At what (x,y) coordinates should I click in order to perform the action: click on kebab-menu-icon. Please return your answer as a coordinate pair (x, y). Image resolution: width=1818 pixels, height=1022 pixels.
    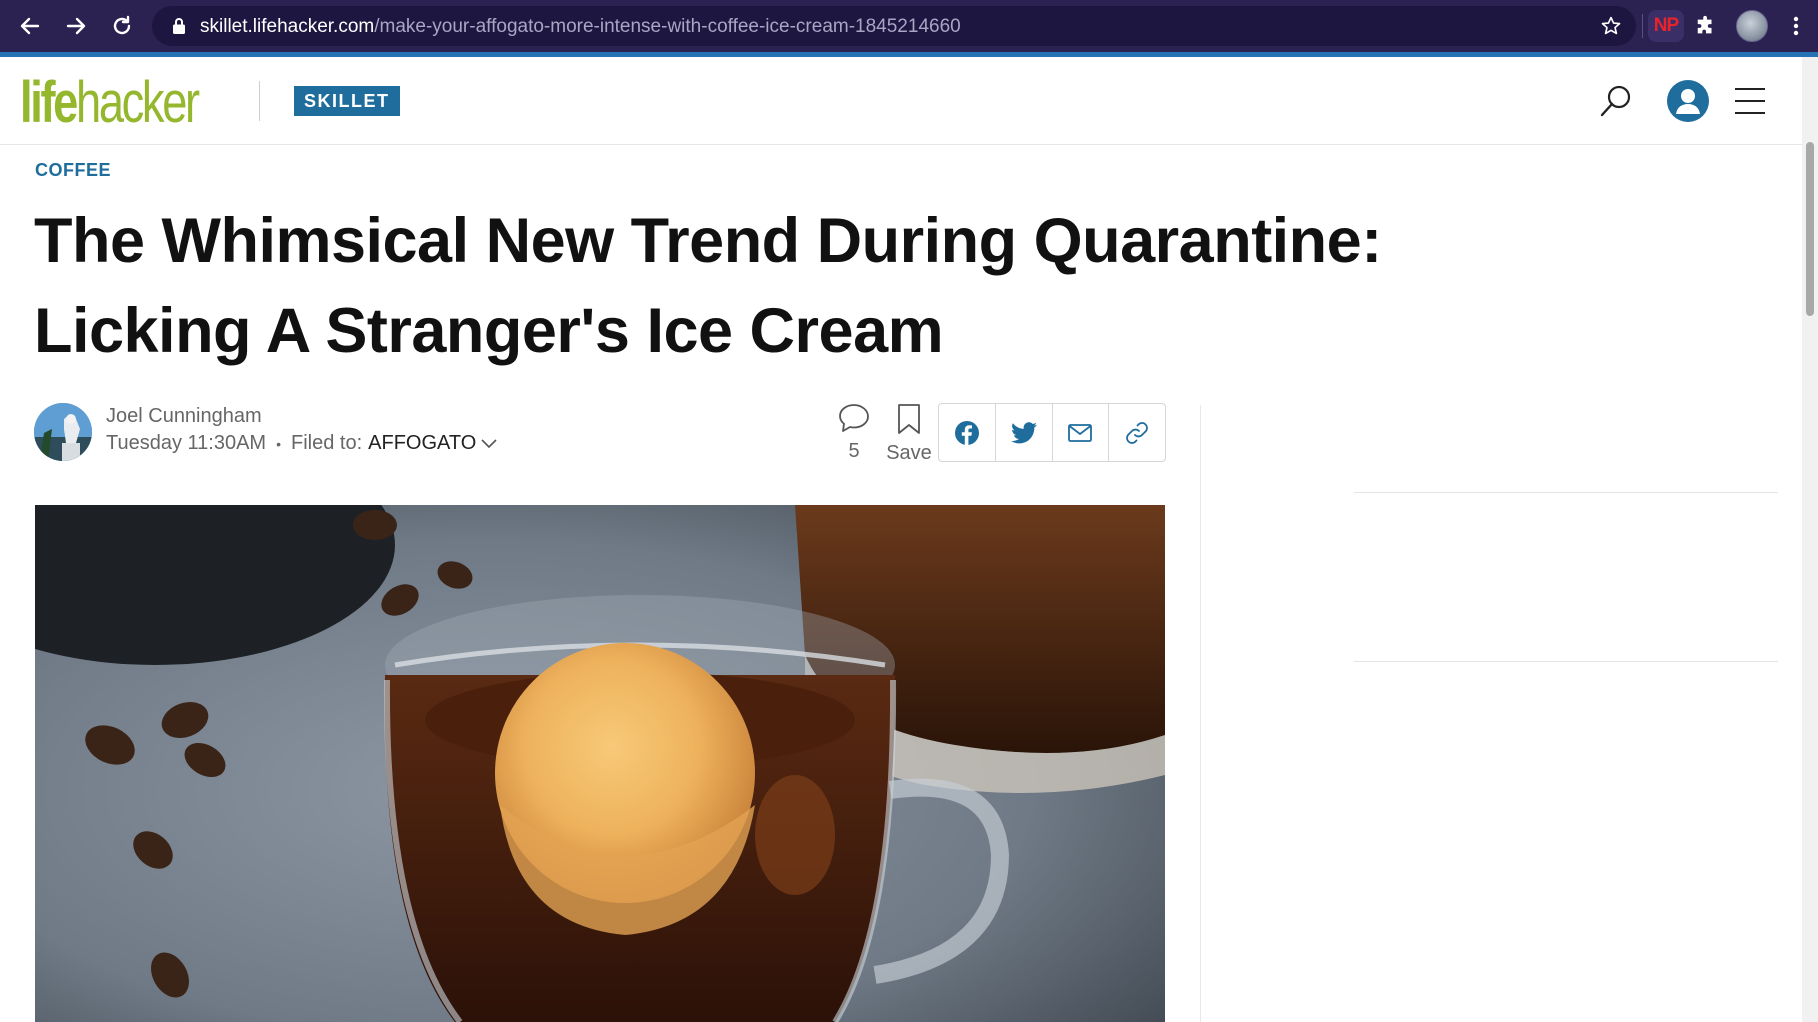
    Looking at the image, I should click on (1796, 26).